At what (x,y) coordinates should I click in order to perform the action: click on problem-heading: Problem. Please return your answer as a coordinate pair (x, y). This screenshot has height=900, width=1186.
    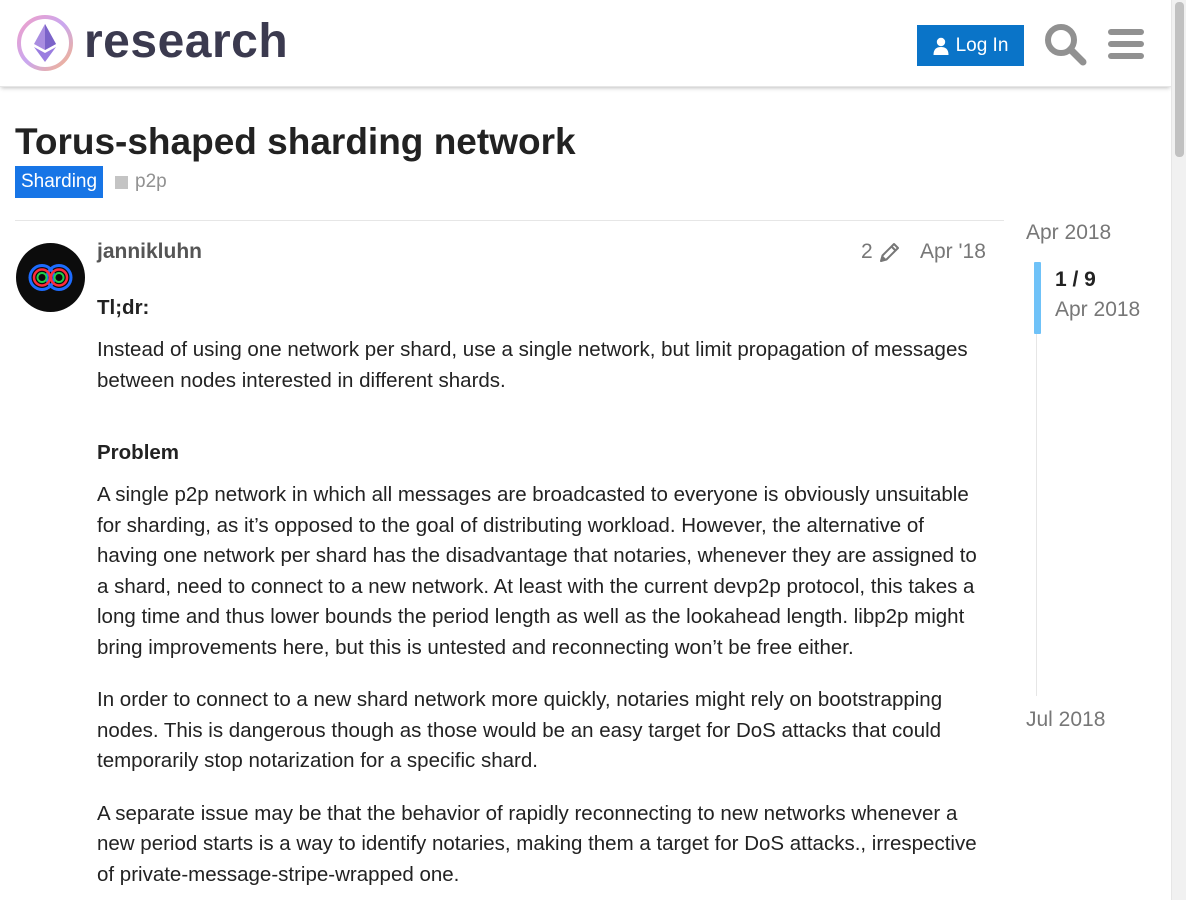
    Looking at the image, I should click on (138, 452).